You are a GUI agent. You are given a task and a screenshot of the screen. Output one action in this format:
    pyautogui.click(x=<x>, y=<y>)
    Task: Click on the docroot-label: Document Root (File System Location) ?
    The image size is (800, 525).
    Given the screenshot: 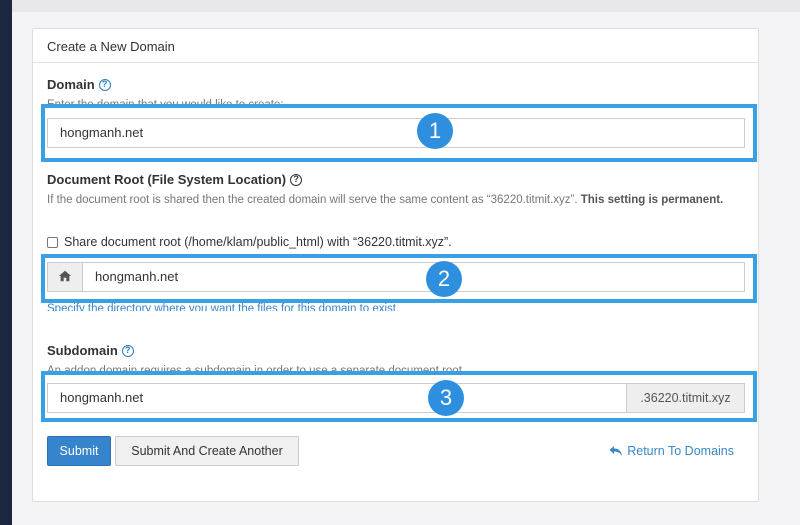 What is the action you would take?
    pyautogui.click(x=175, y=179)
    